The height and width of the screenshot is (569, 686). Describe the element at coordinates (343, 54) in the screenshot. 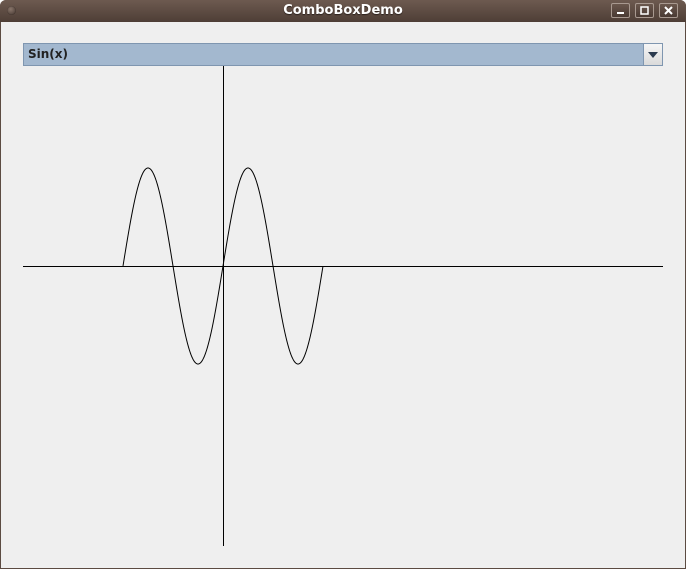

I see `function-combo-box: Sin(x)` at that location.